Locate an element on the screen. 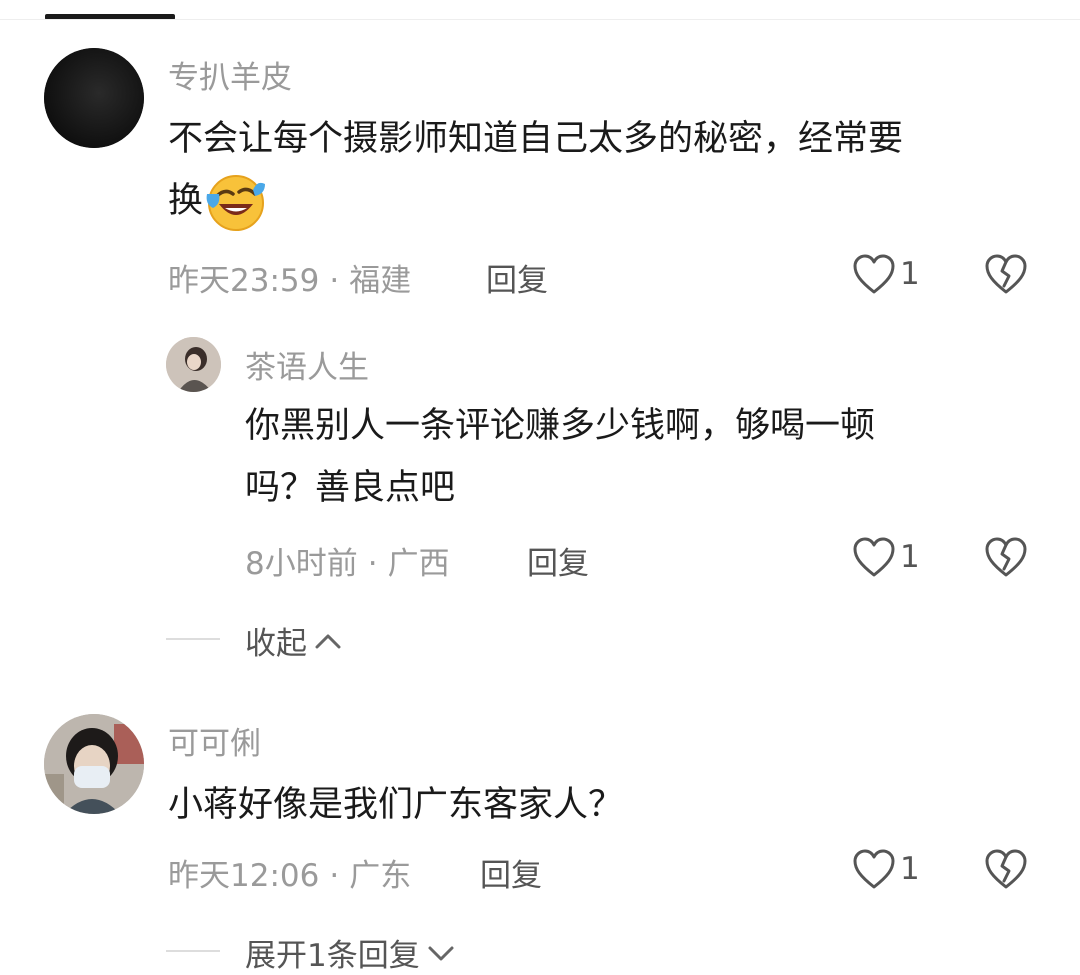  comment-meta: 昨天23:59 · 福建 is located at coordinates (289, 277).